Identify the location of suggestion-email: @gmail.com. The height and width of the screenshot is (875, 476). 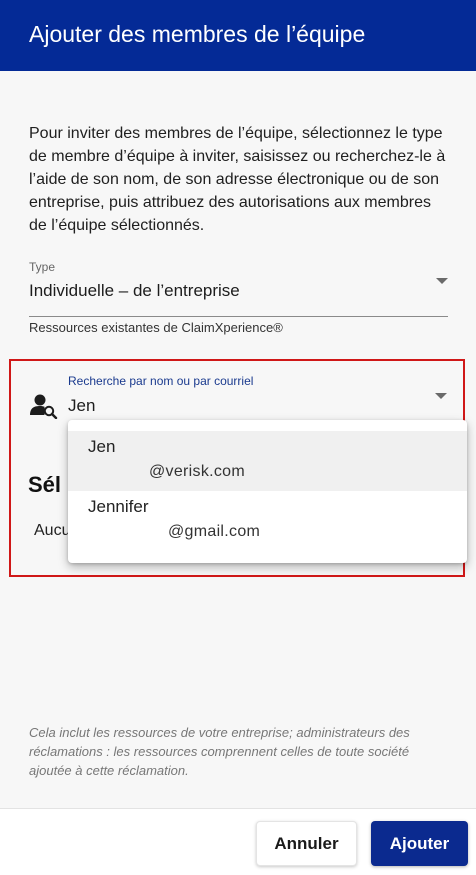
(214, 531).